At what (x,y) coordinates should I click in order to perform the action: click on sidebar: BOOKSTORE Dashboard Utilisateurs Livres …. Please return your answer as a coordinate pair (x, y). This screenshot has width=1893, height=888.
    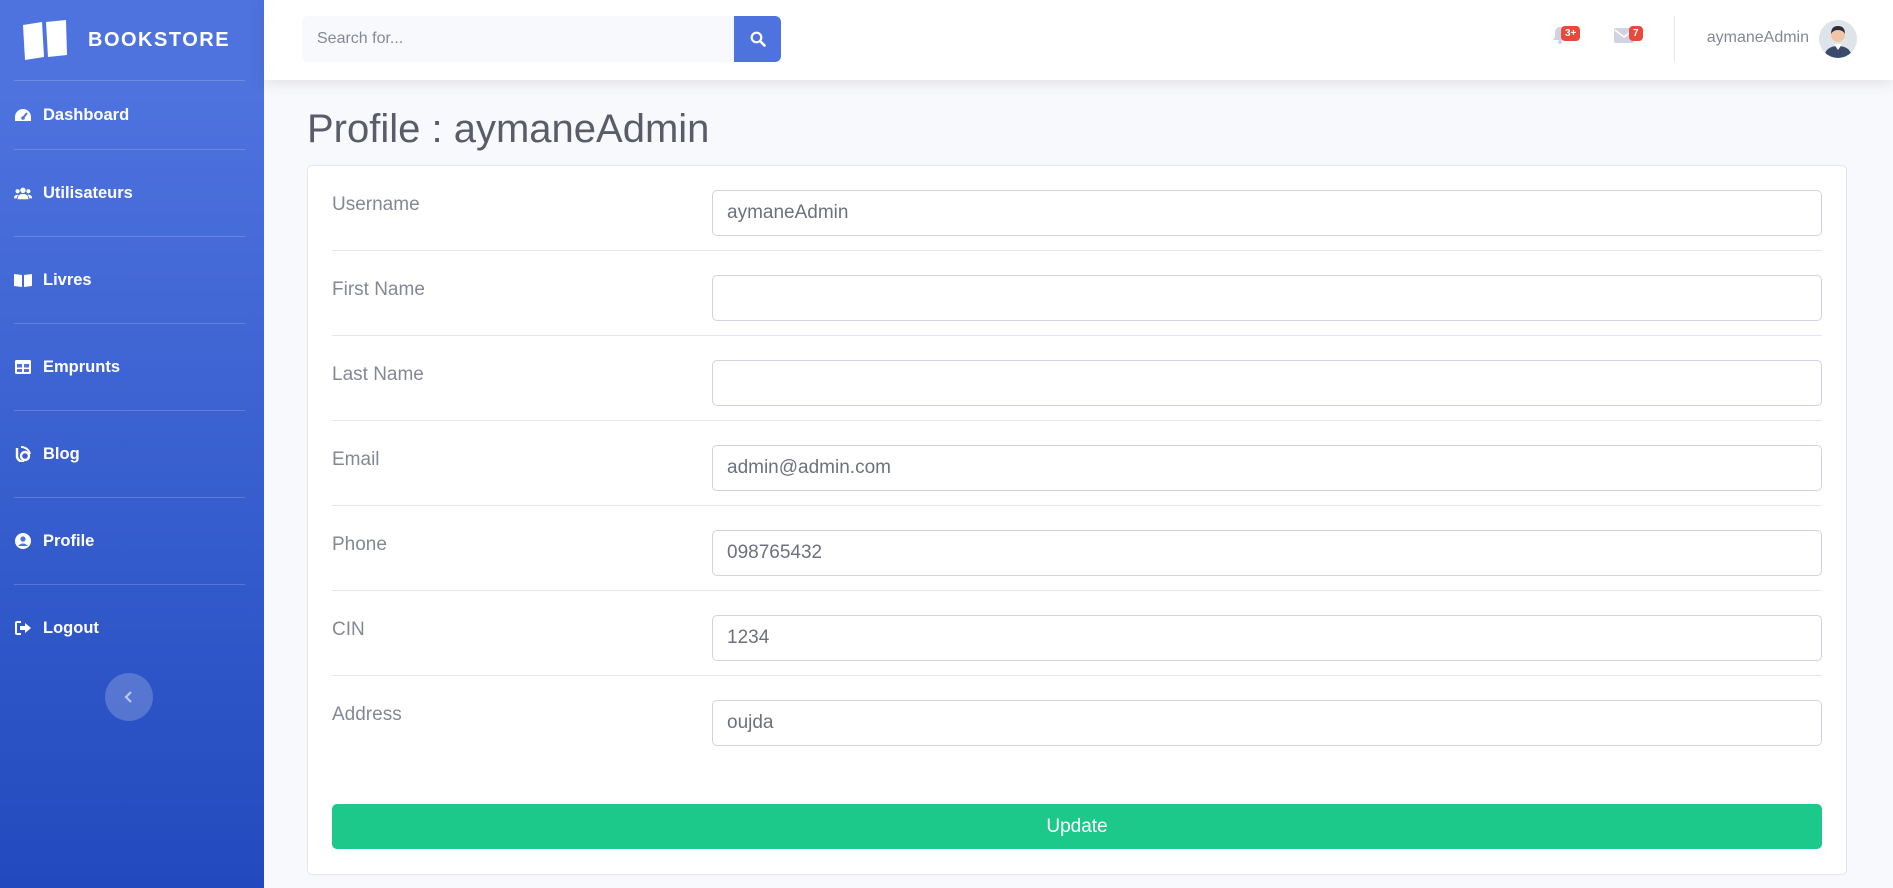
    Looking at the image, I should click on (132, 444).